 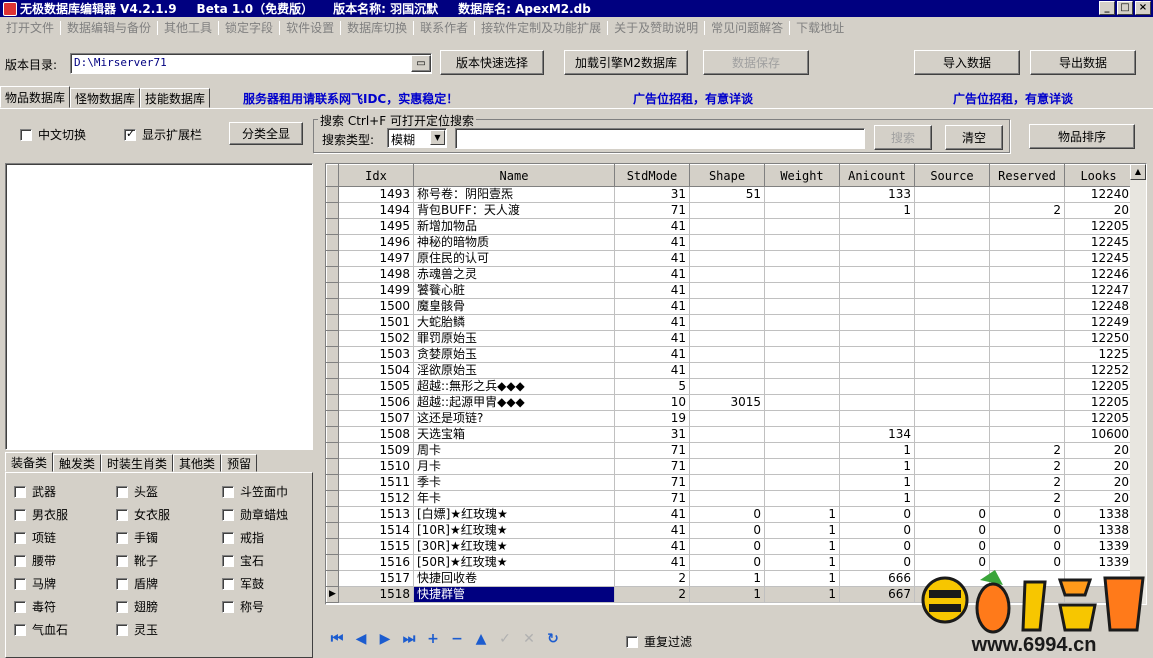 I want to click on tab-skills-db: 技能数据库, so click(x=175, y=98).